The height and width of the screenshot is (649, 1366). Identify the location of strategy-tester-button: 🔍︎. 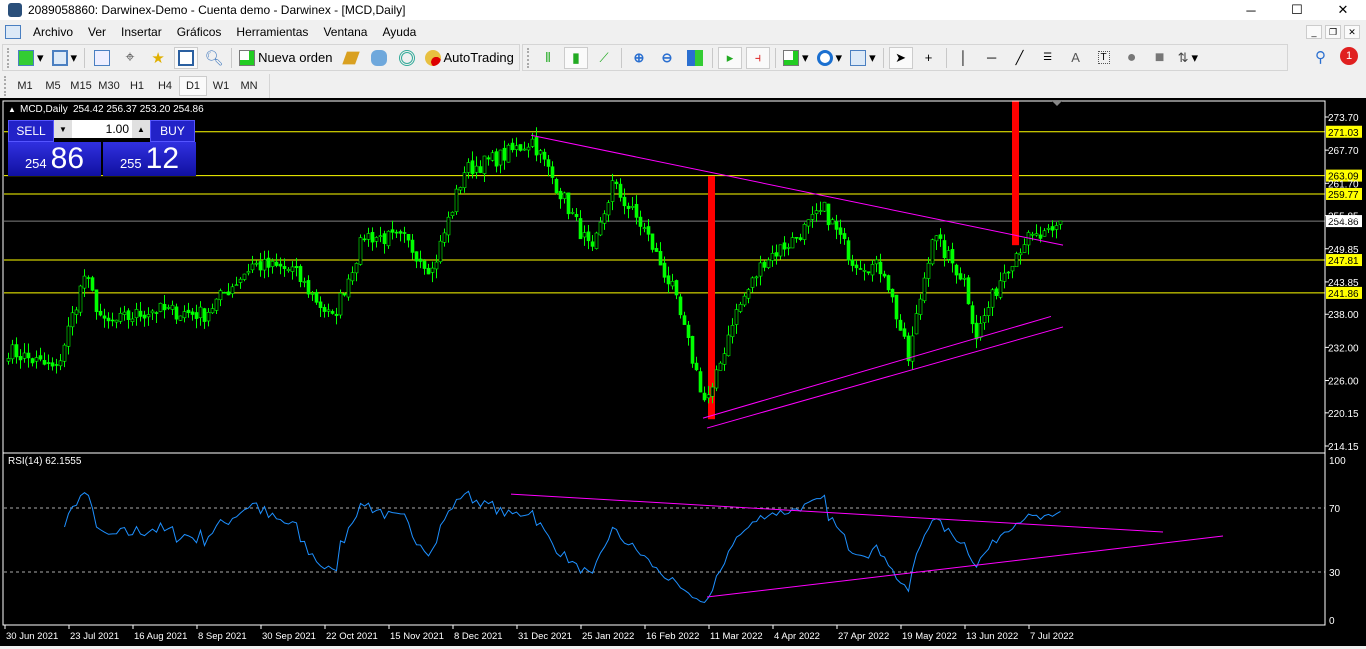
(214, 58).